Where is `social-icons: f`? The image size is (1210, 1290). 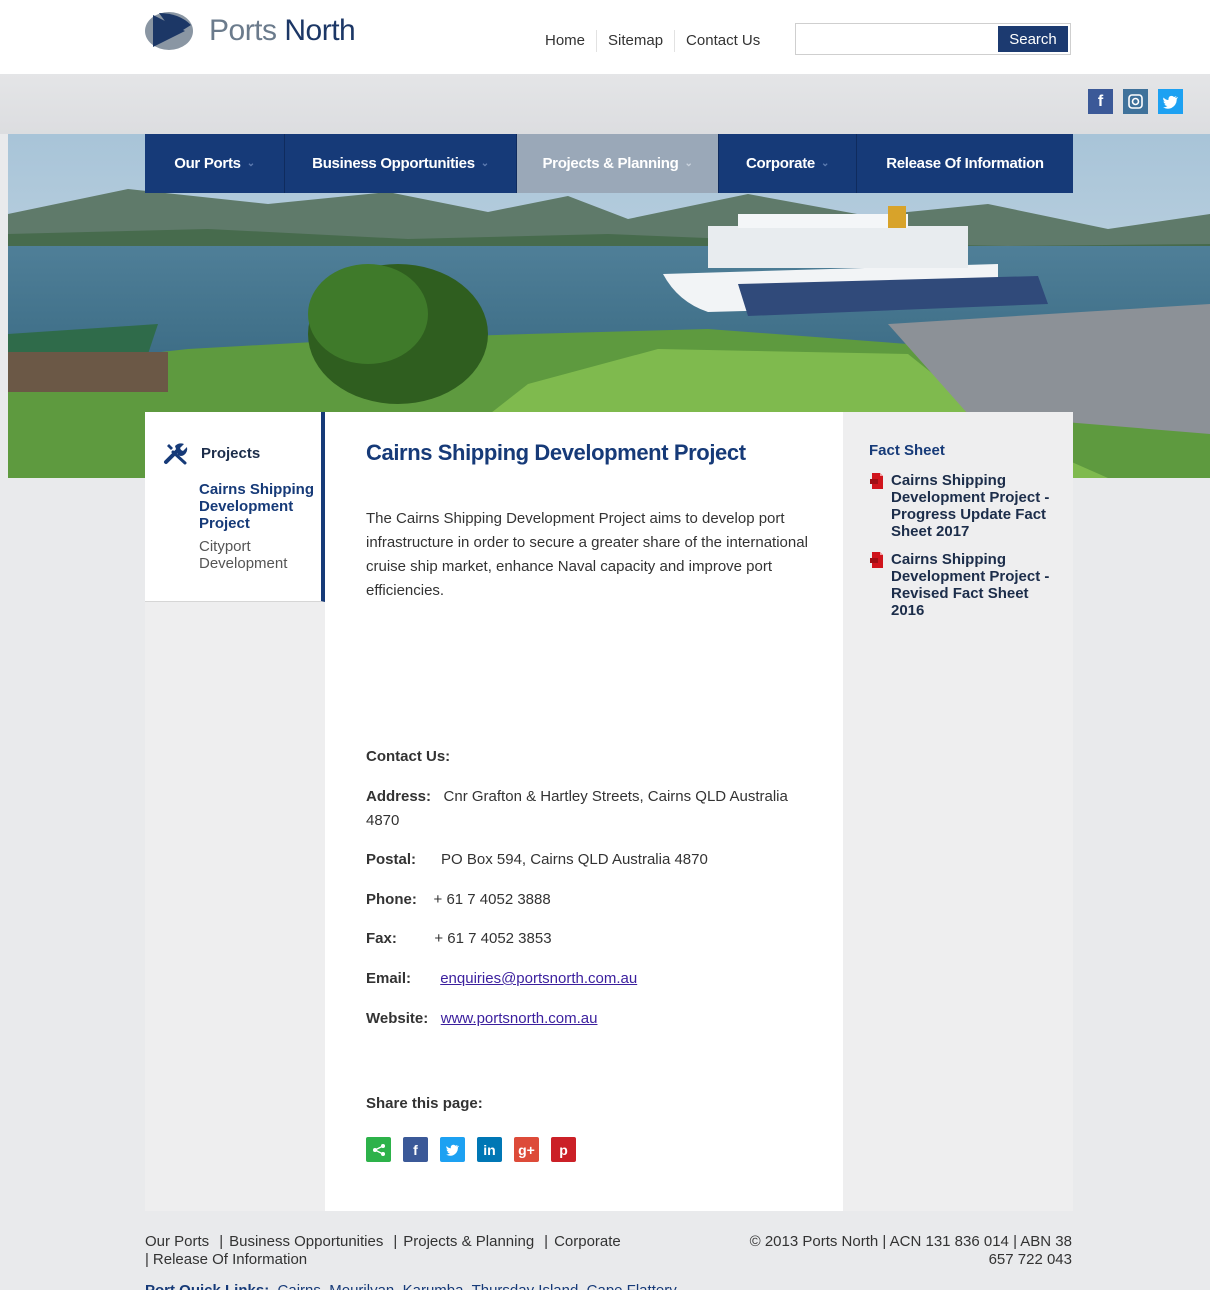 social-icons: f is located at coordinates (1135, 101).